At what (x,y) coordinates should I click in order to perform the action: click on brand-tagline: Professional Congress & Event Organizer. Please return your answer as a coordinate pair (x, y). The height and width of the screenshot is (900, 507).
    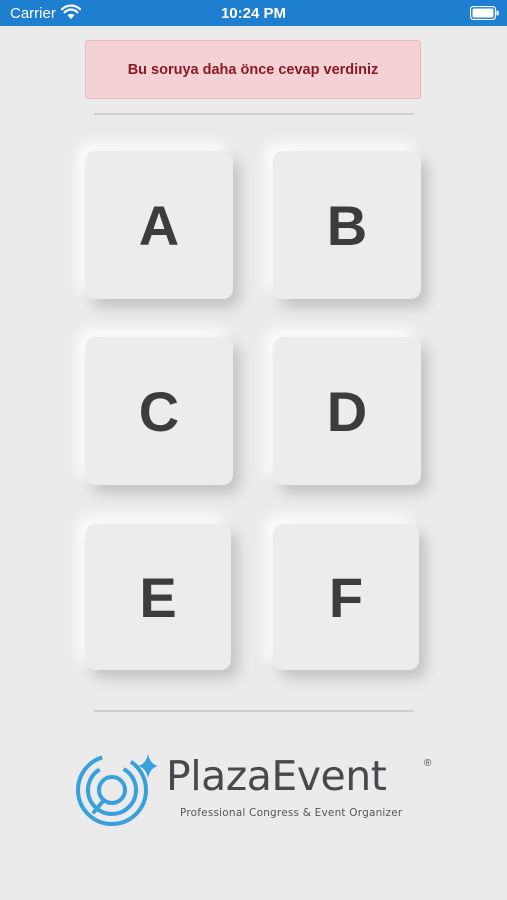
    Looking at the image, I should click on (291, 813).